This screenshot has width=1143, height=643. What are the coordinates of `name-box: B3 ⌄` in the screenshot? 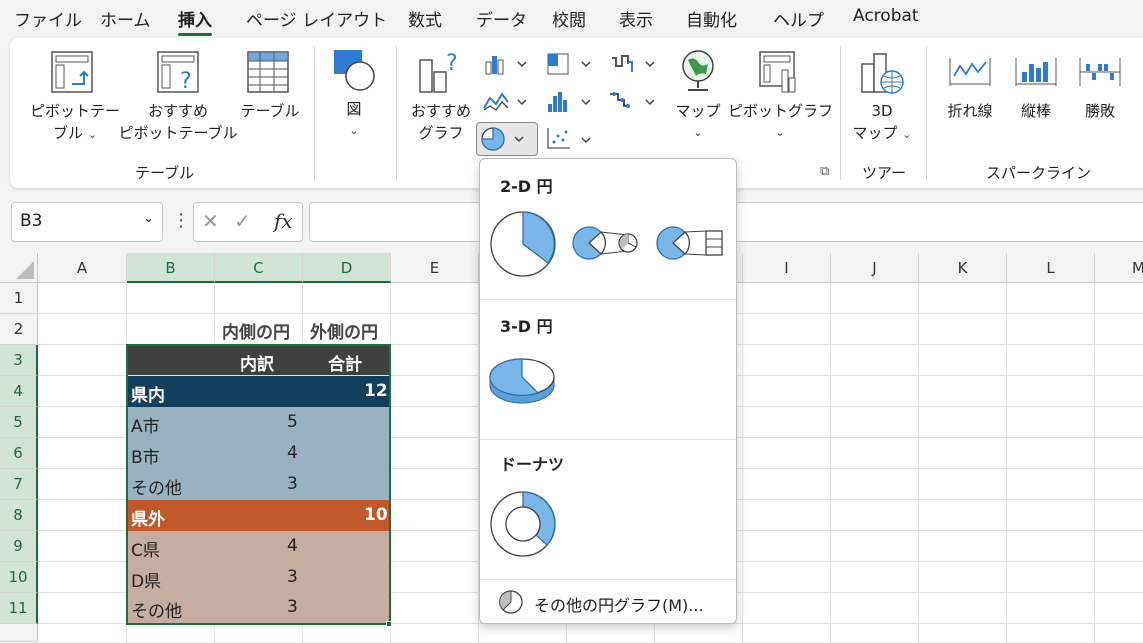 It's located at (87, 222).